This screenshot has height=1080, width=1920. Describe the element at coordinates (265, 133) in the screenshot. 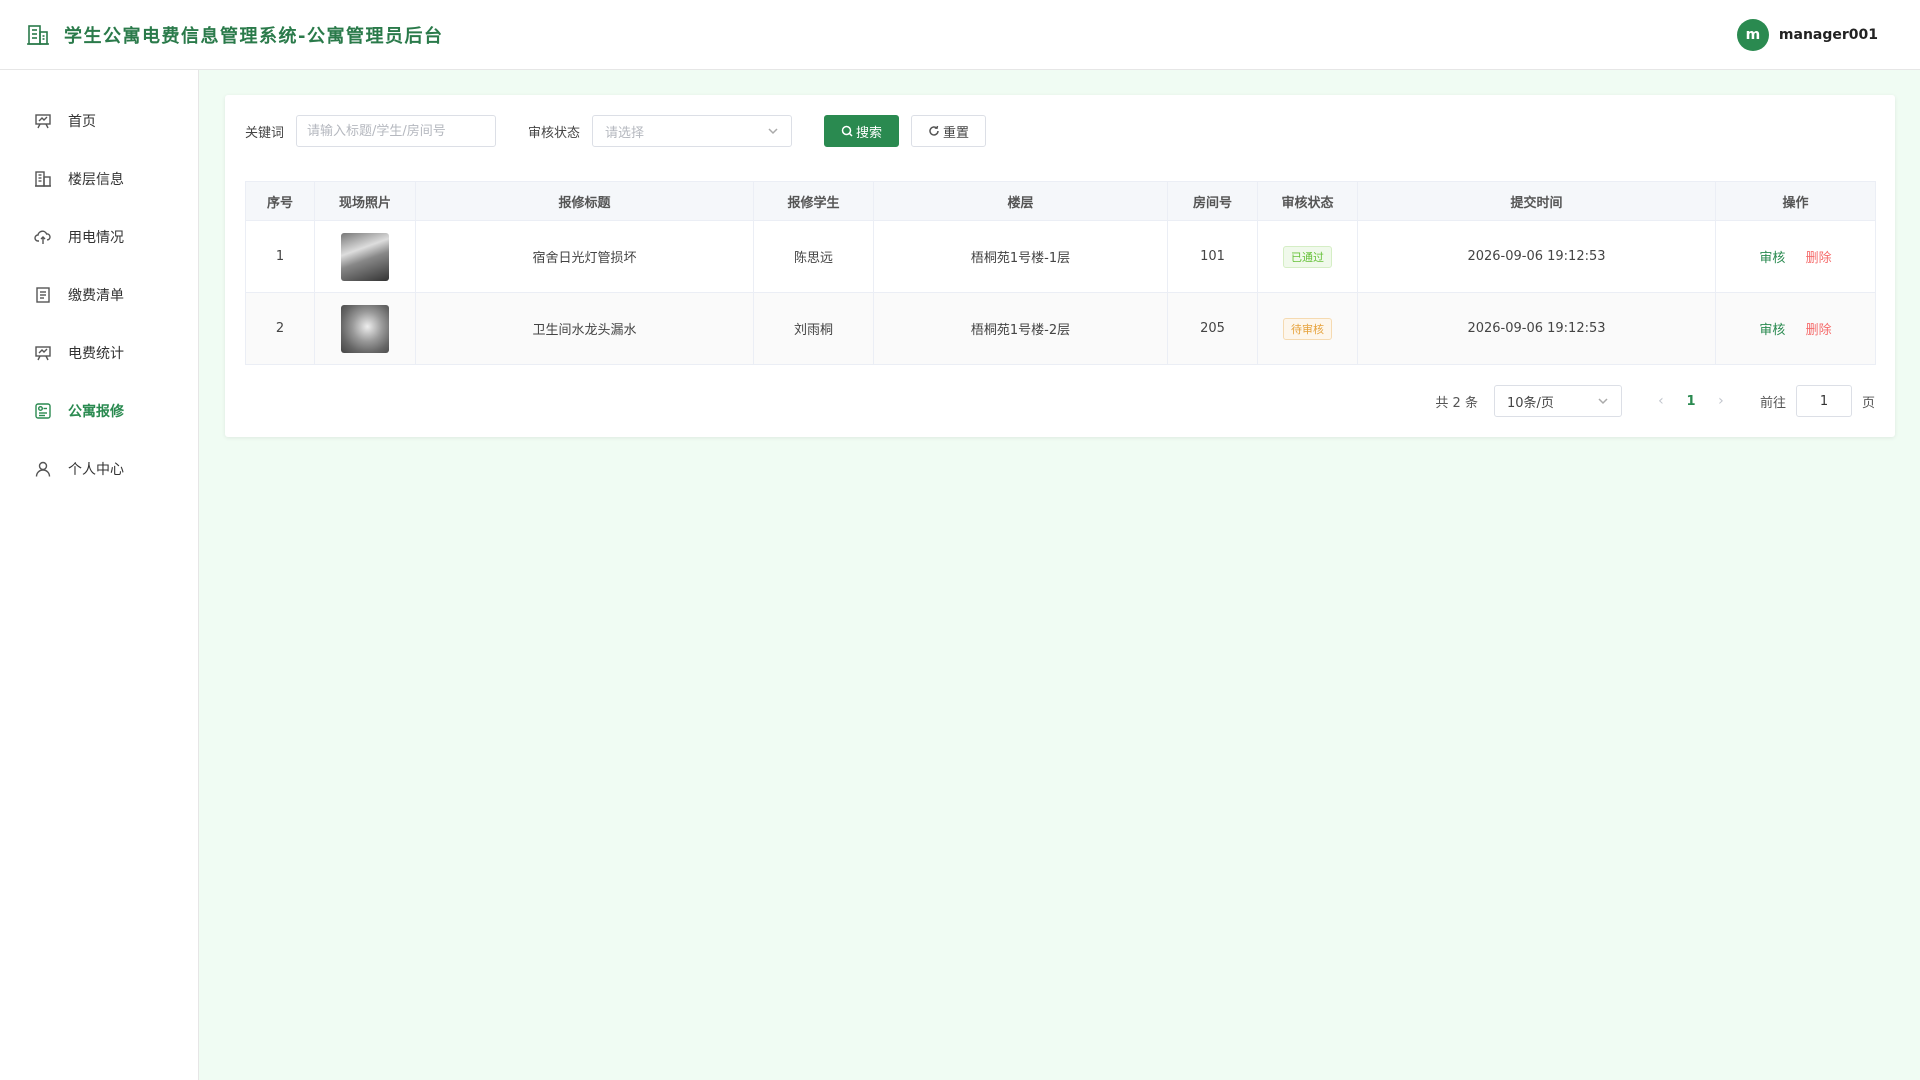

I see `keyword-label: 关键词` at that location.